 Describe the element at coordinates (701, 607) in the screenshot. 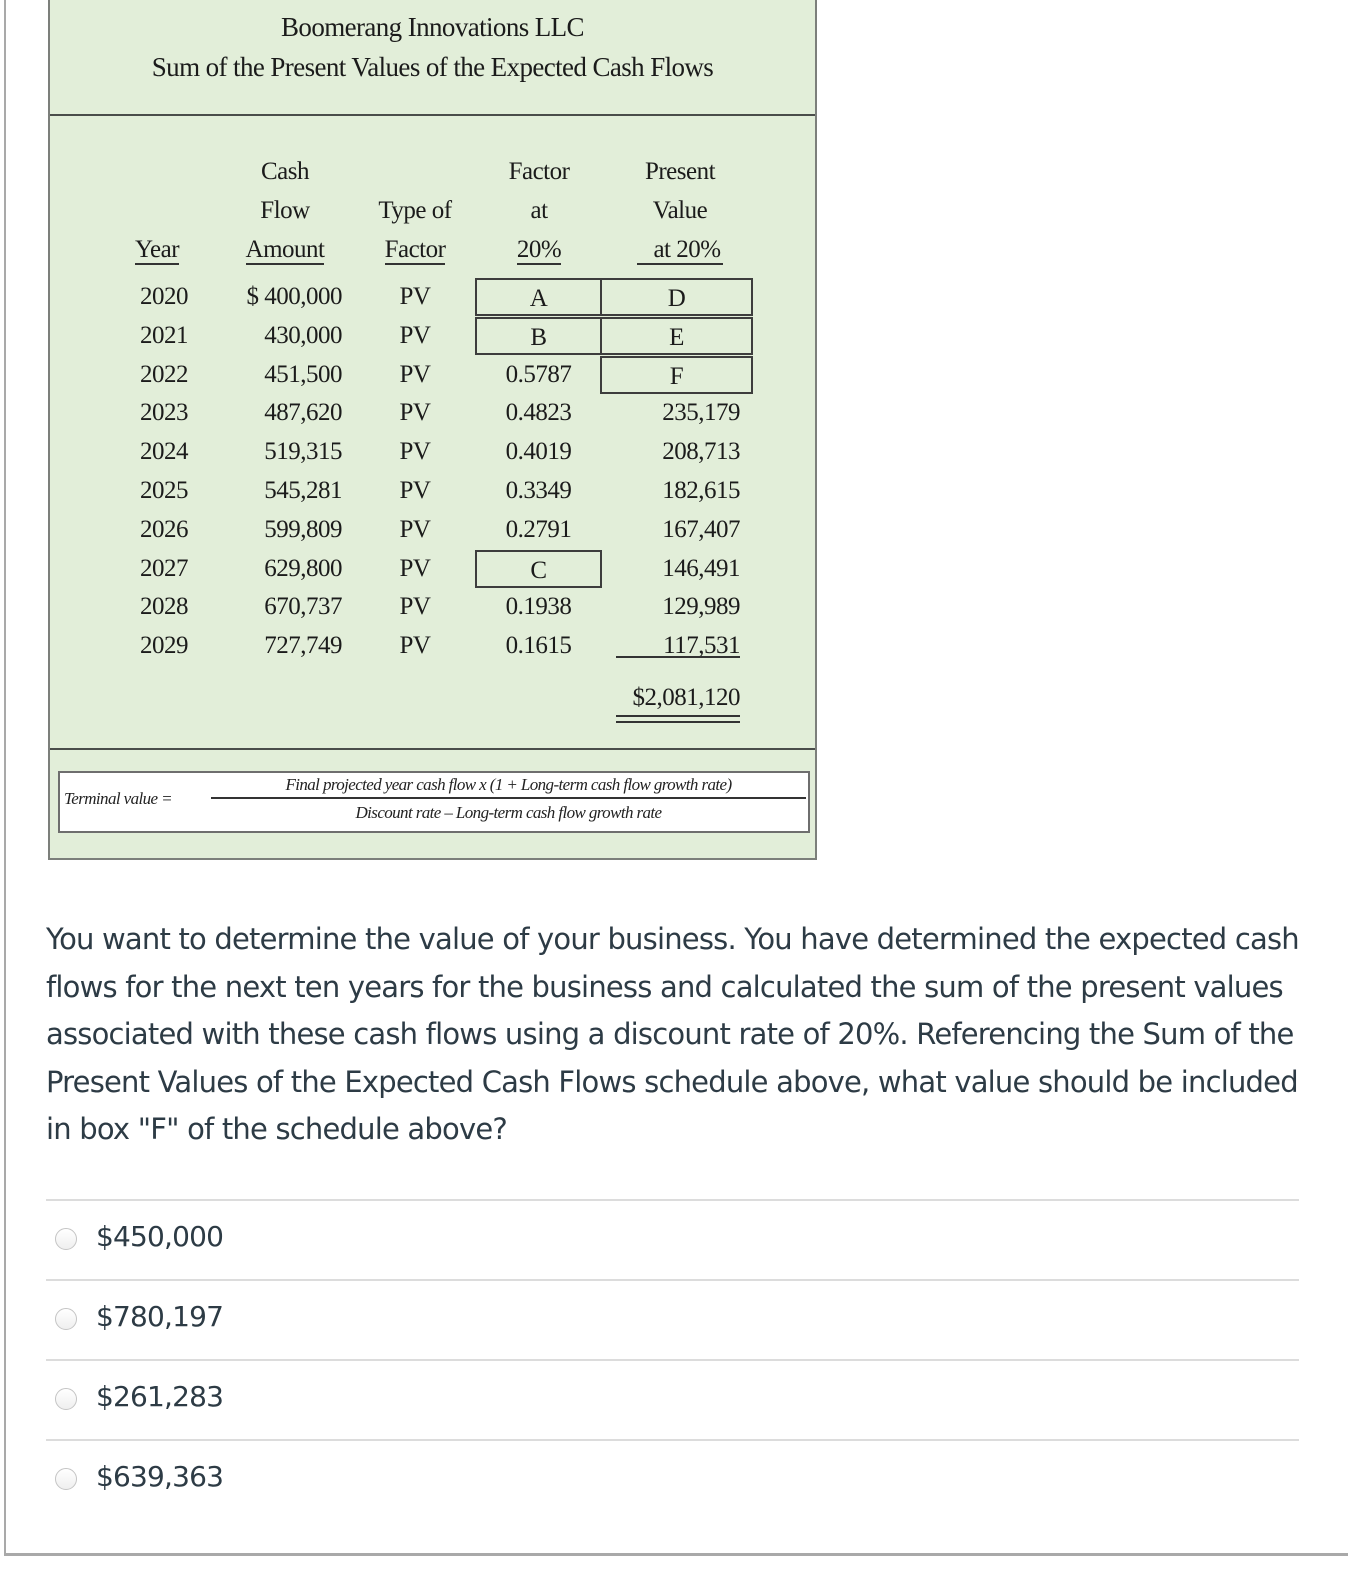

I see `row-present-value: 129,989` at that location.